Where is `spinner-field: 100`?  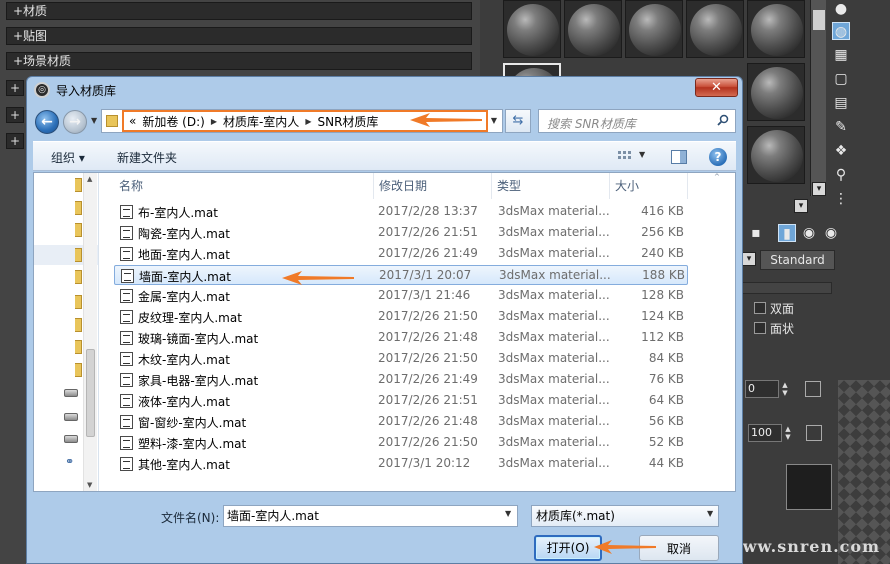
spinner-field: 100 is located at coordinates (765, 433).